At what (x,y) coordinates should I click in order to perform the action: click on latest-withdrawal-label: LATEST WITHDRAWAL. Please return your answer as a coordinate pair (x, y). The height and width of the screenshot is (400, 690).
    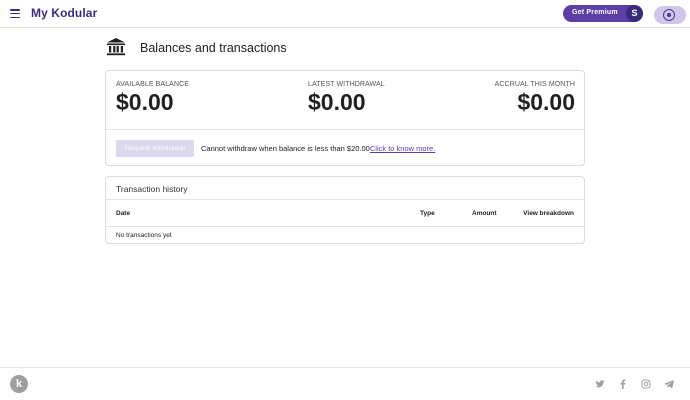
    Looking at the image, I should click on (346, 84).